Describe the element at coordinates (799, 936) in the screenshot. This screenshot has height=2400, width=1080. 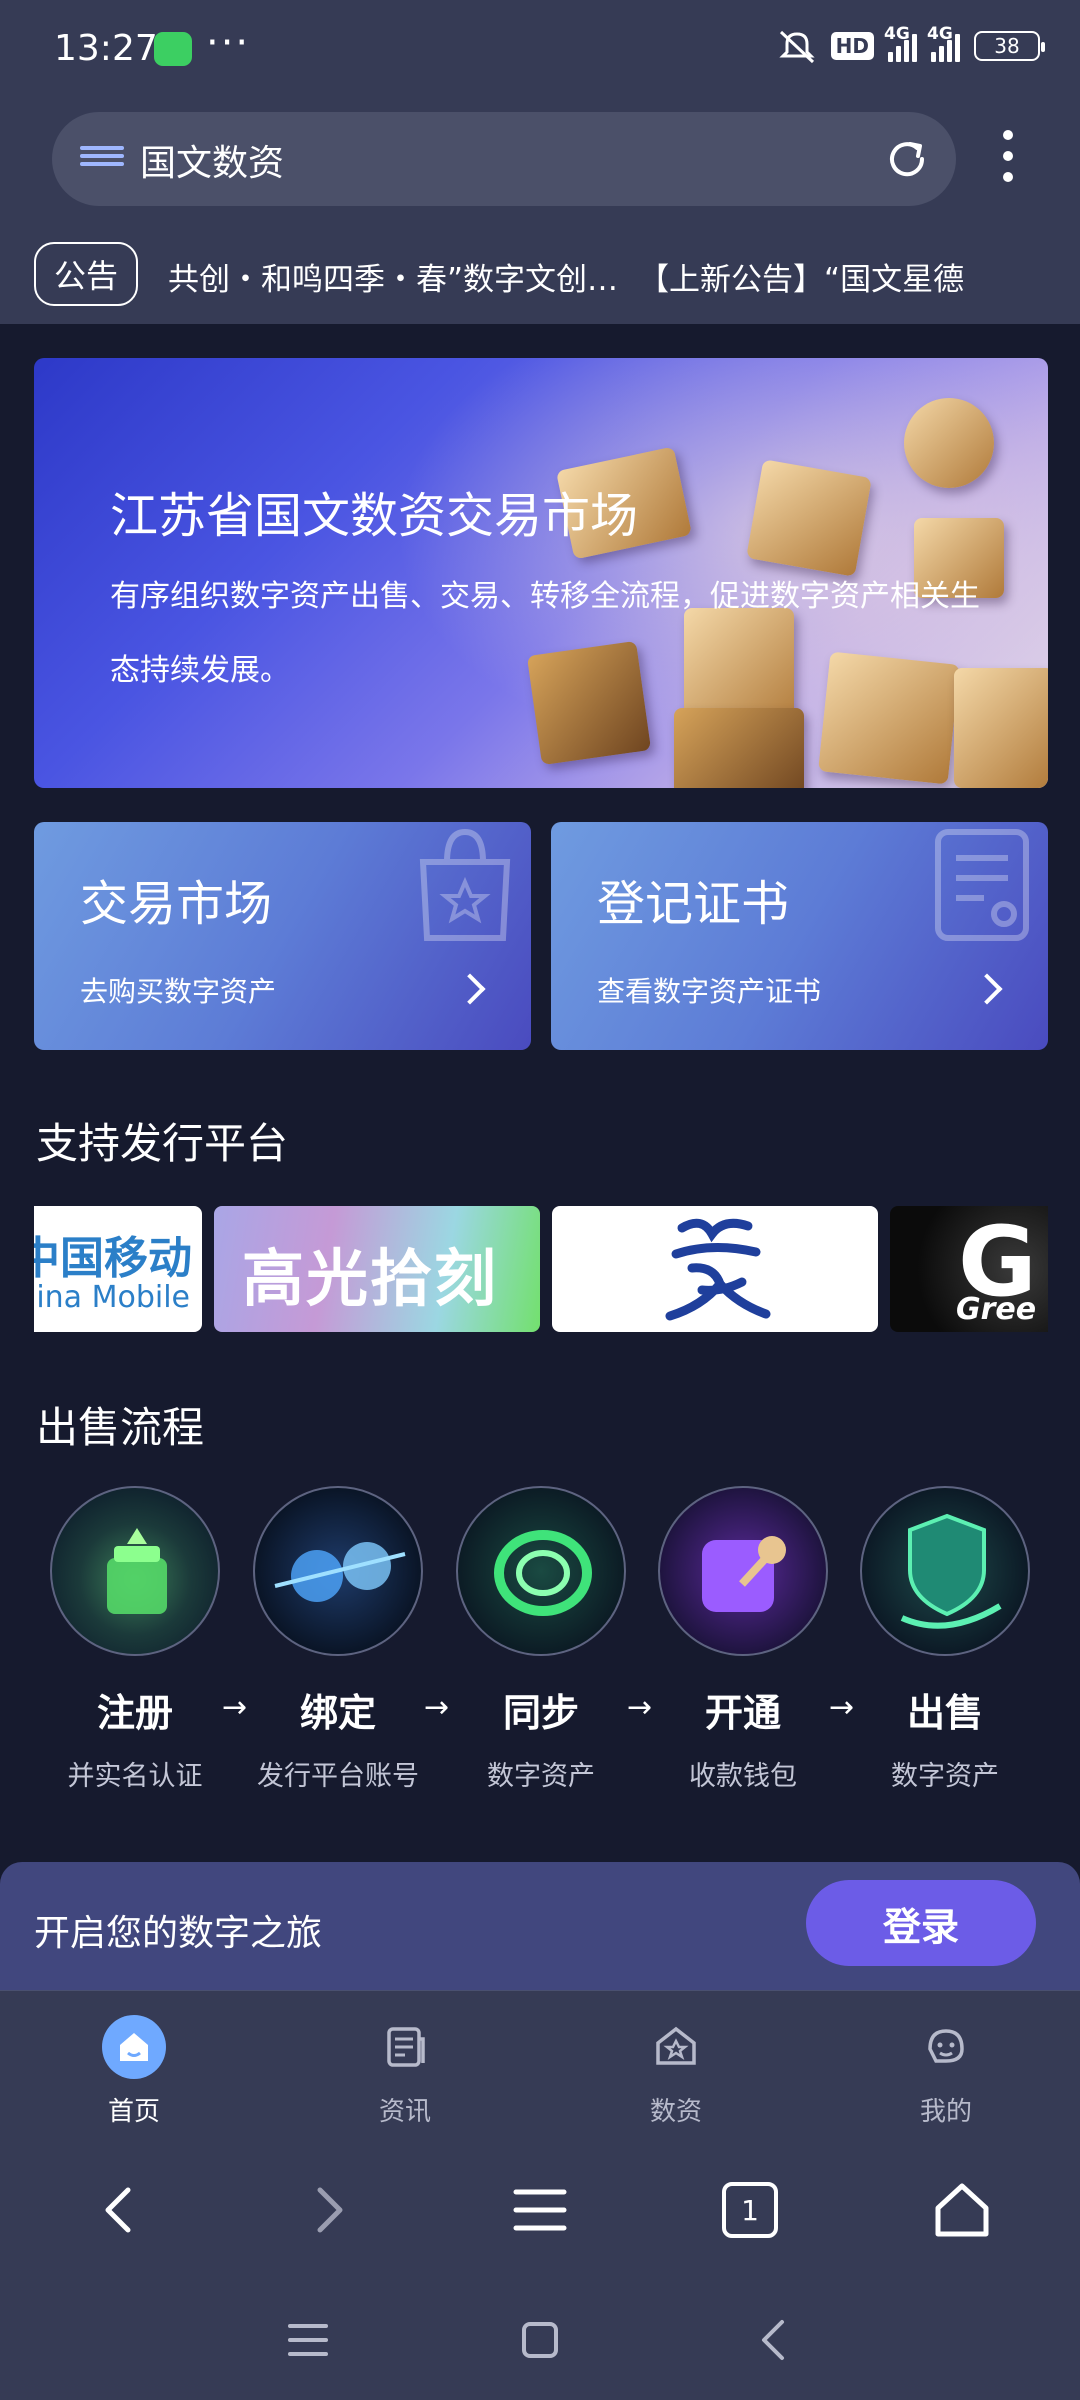
I see `certificate-card: 登记证书 查看数字资产证书` at that location.